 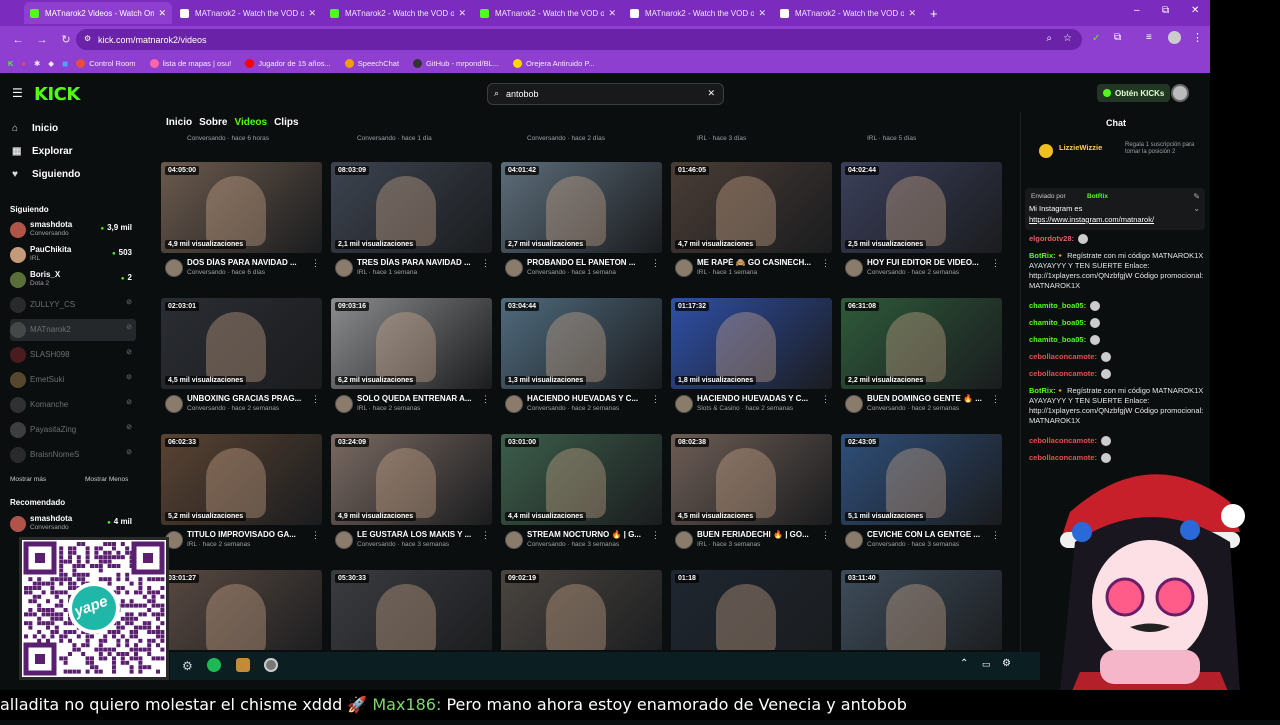 I want to click on back-icon: ←, so click(x=18, y=40).